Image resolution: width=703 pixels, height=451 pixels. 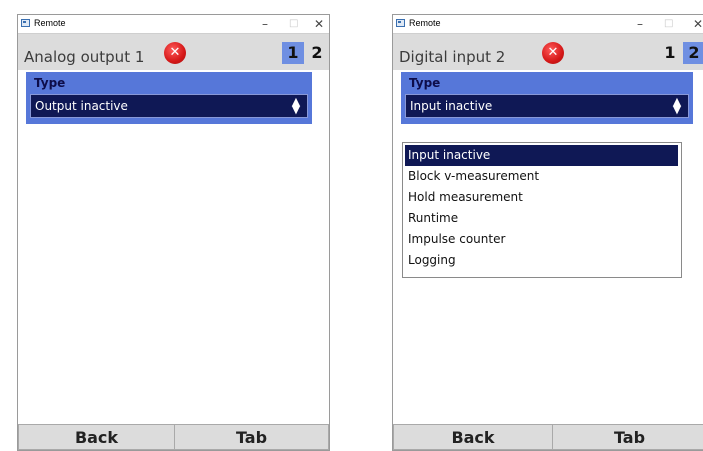 I want to click on type-select-value: Output inactive, so click(x=81, y=106).